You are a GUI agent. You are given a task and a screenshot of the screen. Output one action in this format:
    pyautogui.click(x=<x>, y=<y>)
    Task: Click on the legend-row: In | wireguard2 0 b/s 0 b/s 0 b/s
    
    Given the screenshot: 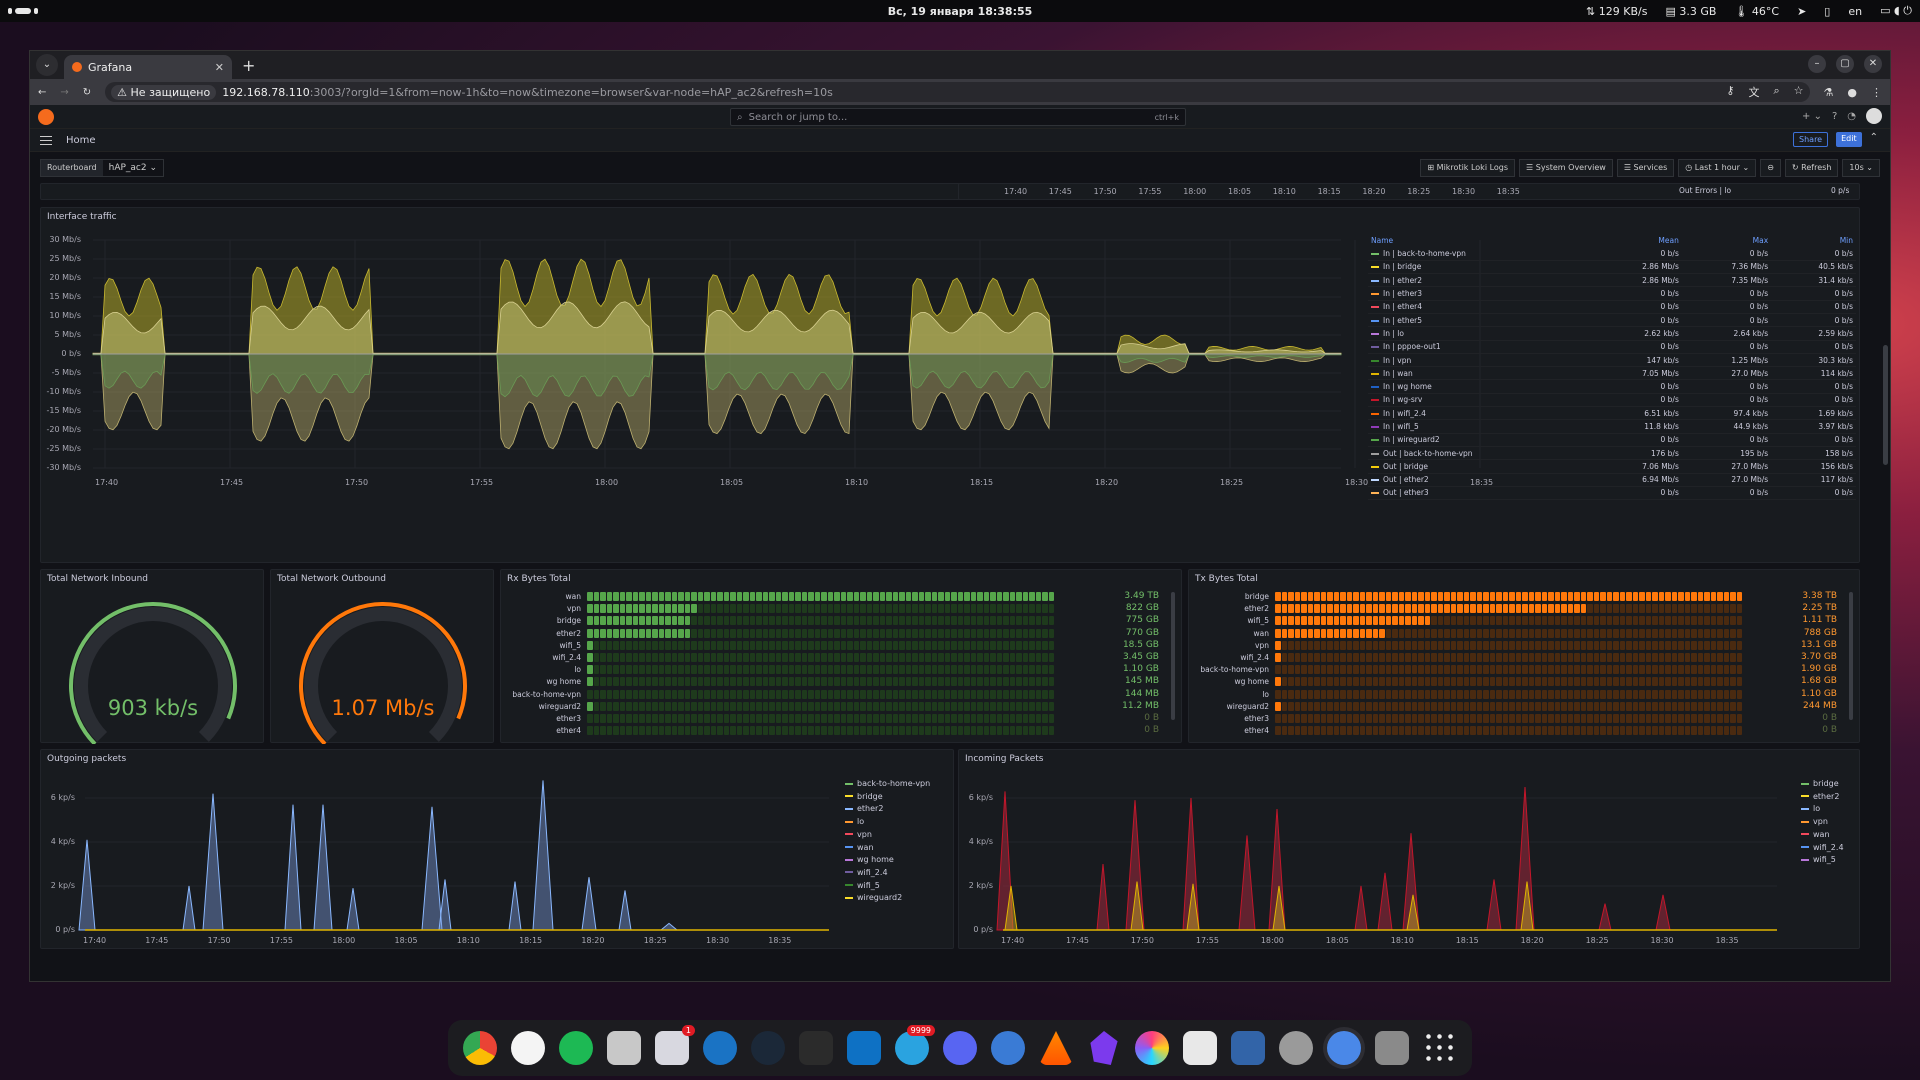 What is the action you would take?
    pyautogui.click(x=1612, y=440)
    